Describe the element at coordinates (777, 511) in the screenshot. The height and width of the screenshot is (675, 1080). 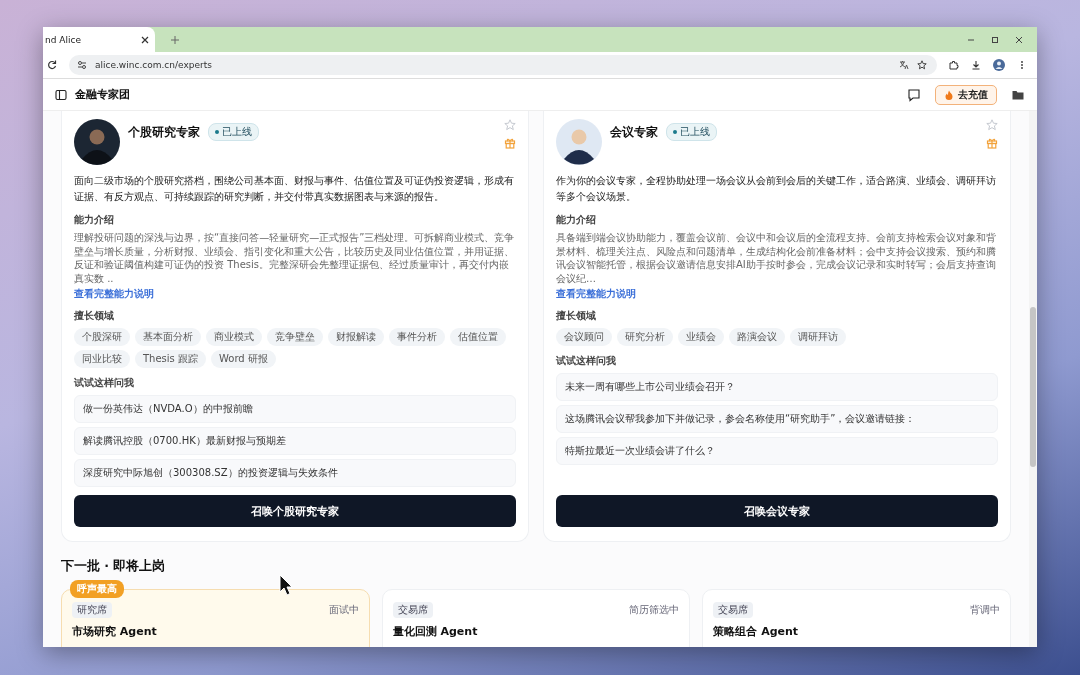
I see `summon-button: 召唤会议专家` at that location.